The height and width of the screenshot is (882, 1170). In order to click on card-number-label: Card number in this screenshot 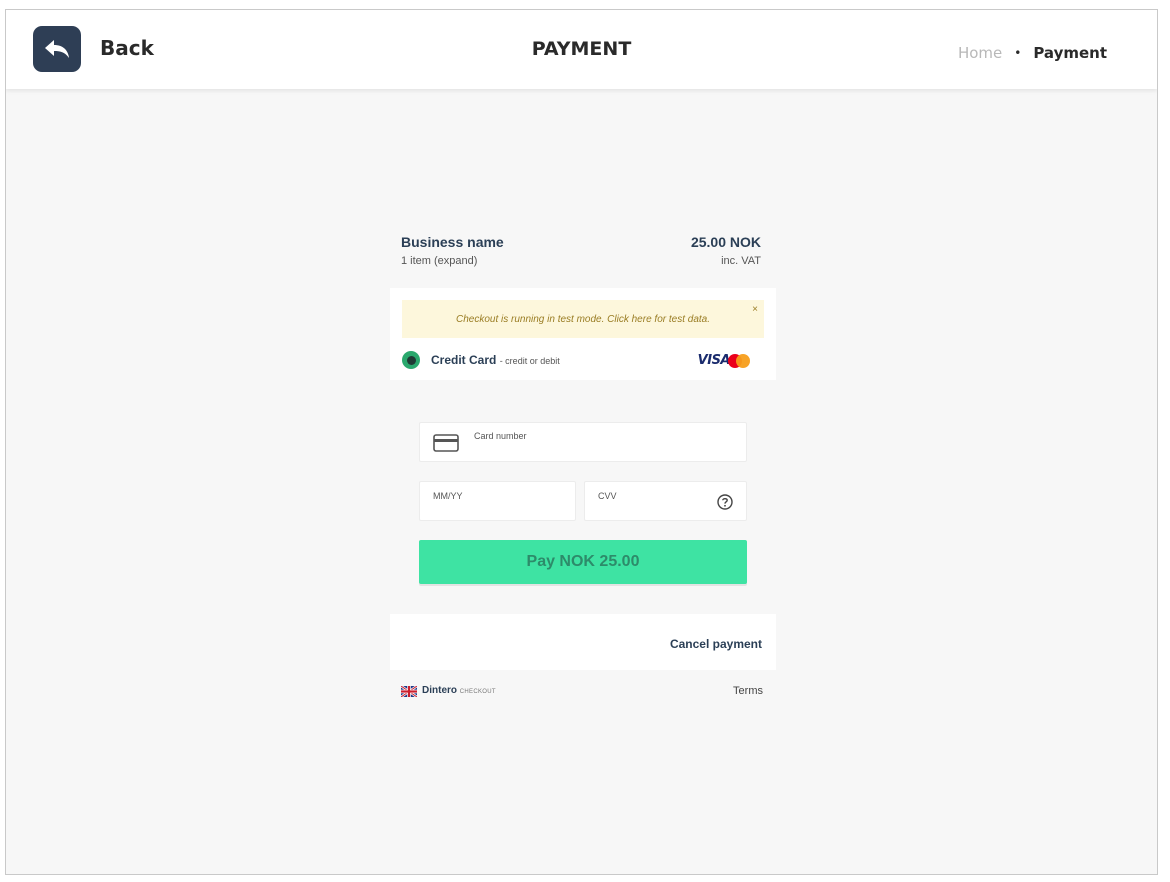, I will do `click(500, 436)`.